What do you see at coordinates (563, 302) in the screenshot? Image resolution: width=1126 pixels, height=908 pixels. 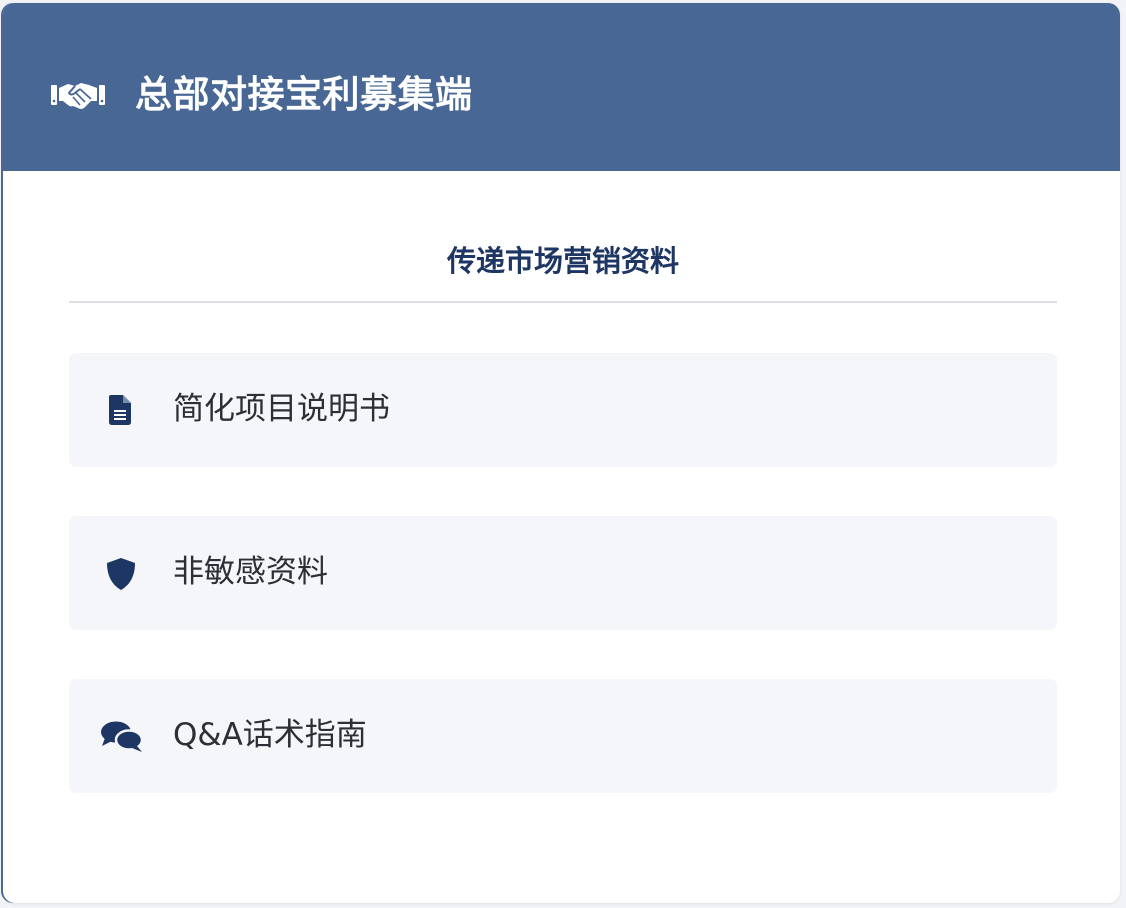 I see `section-divider` at bounding box center [563, 302].